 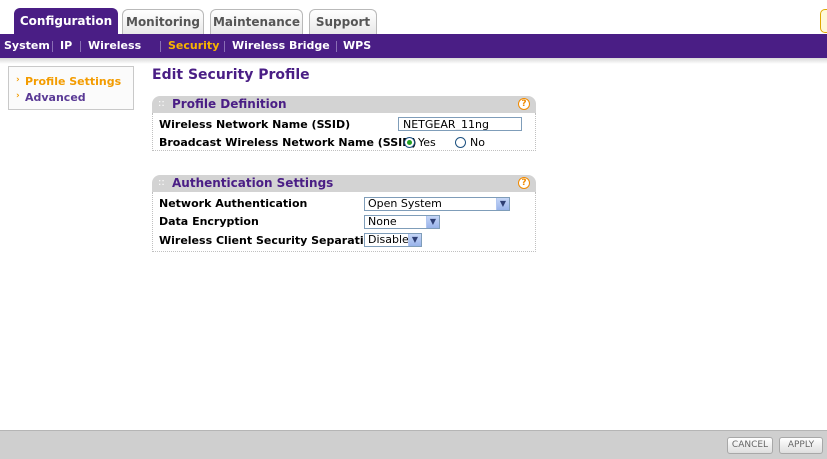 I want to click on data-encryption-select: None ▼, so click(x=402, y=222).